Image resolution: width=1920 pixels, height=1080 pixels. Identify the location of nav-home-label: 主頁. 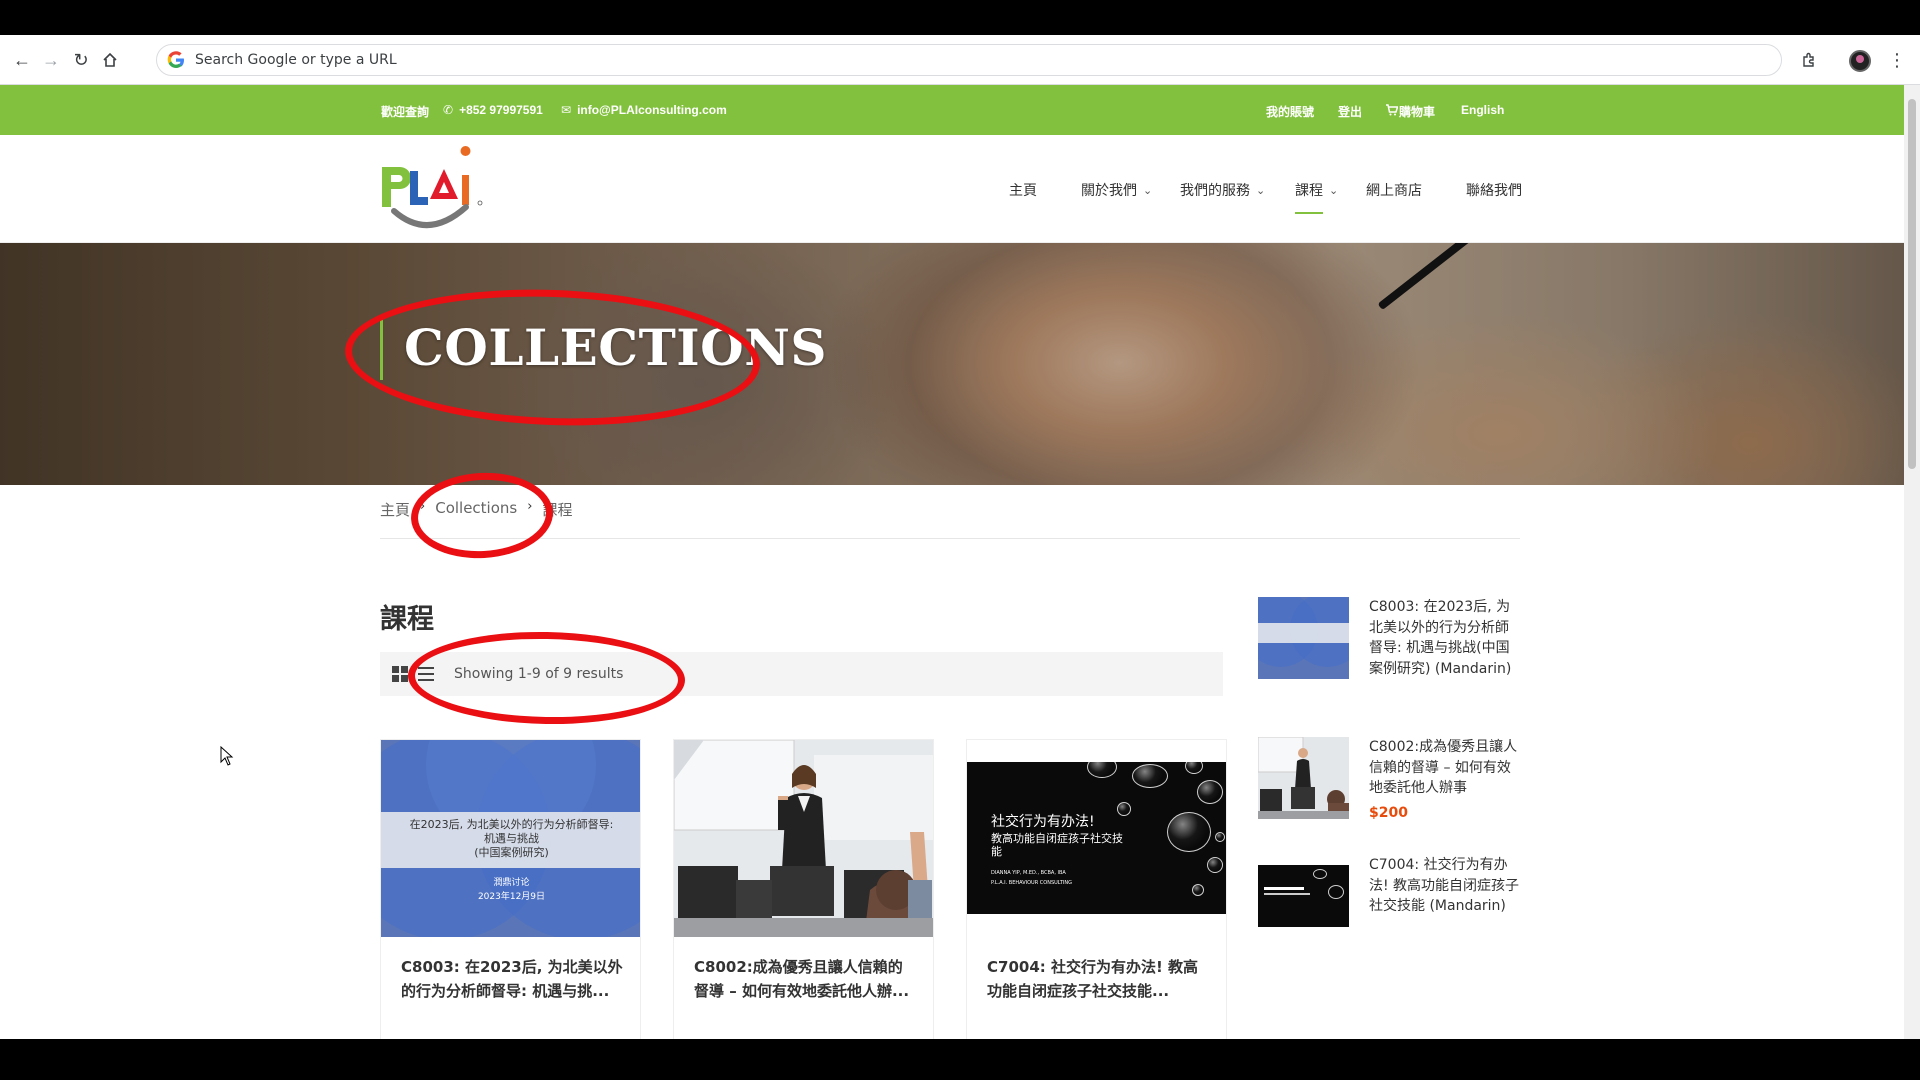
(1023, 190).